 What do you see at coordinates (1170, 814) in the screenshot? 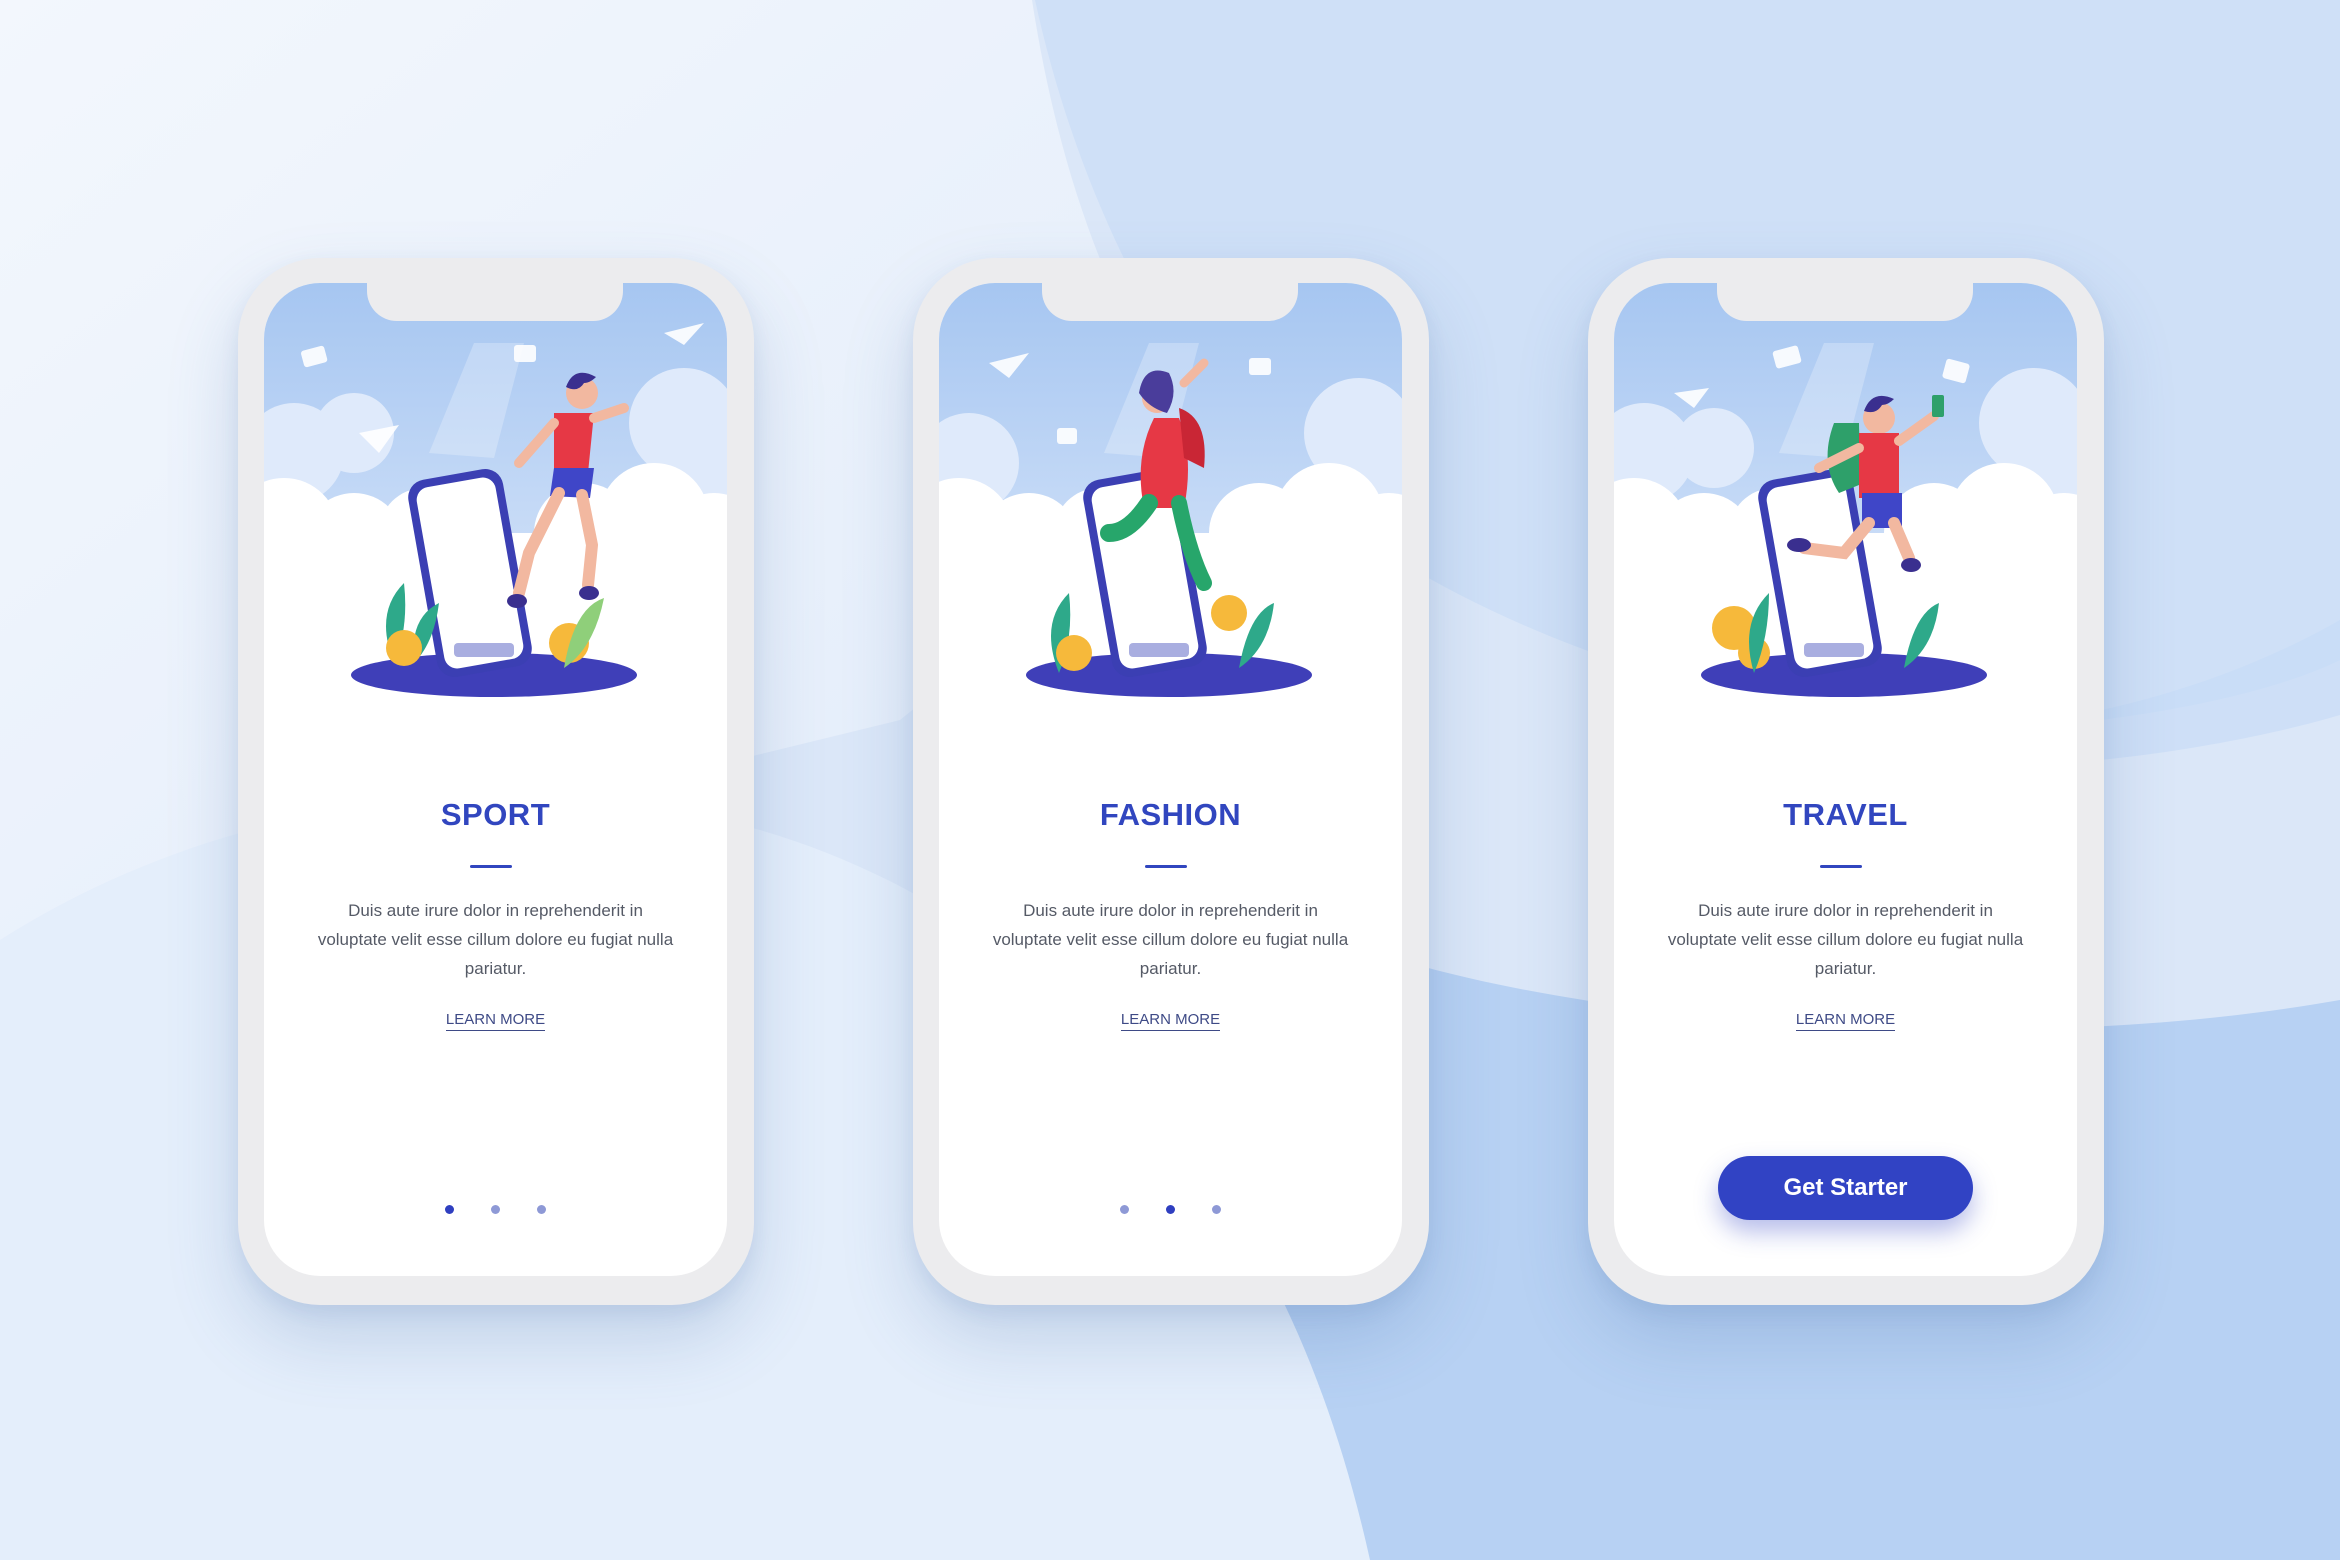
I see `screen-title: FASHION` at bounding box center [1170, 814].